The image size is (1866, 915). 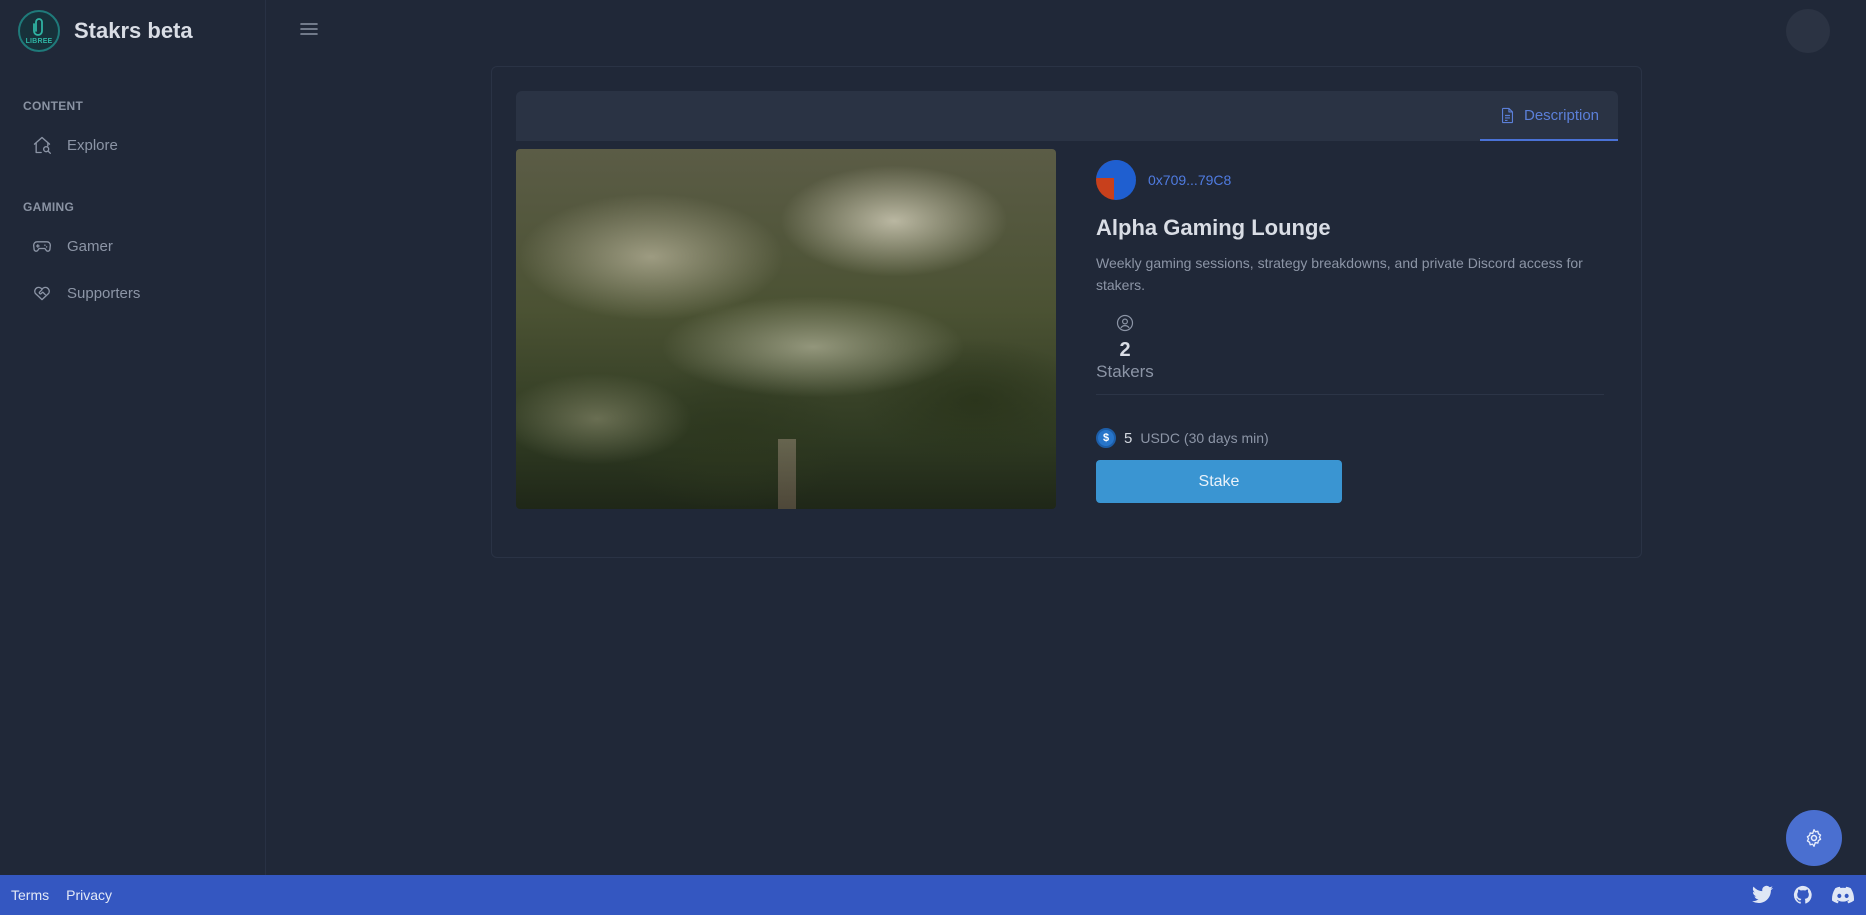 What do you see at coordinates (38, 27) in the screenshot?
I see `paperclip-icon` at bounding box center [38, 27].